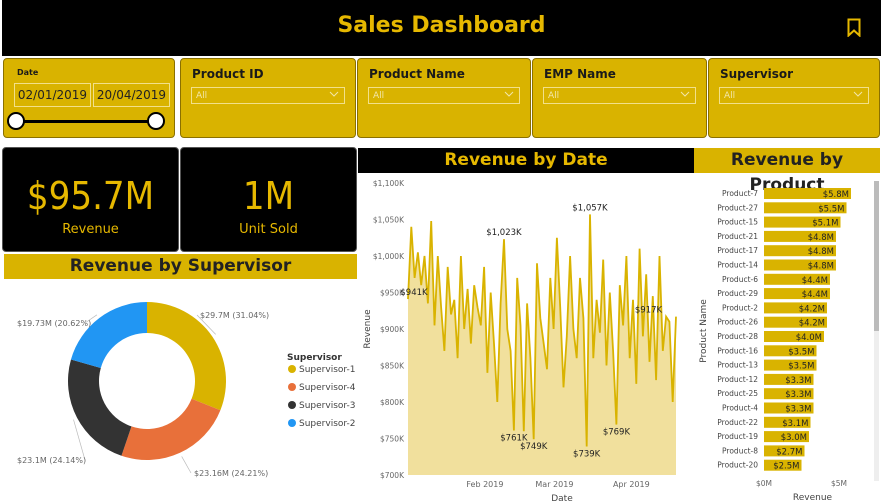  Describe the element at coordinates (392, 366) in the screenshot. I see `y-tick-label: $850K` at that location.